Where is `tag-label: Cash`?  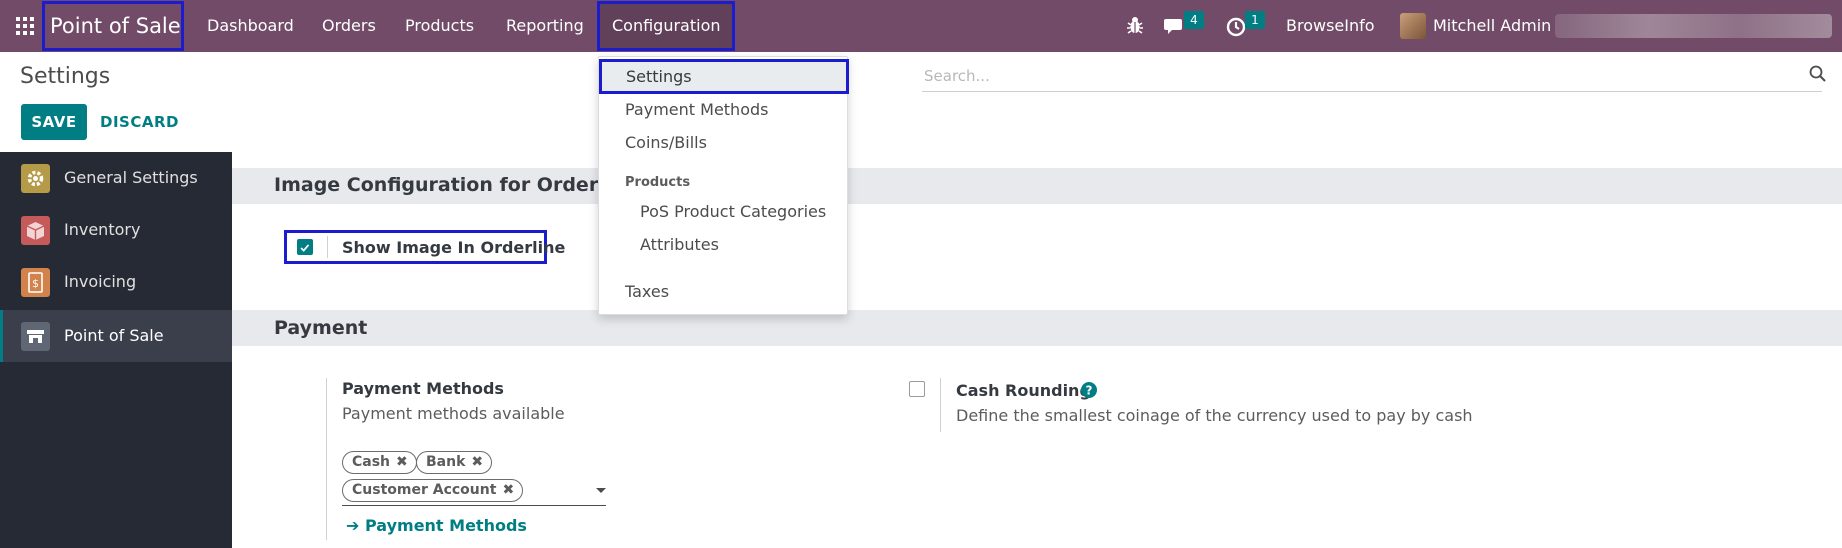
tag-label: Cash is located at coordinates (371, 462).